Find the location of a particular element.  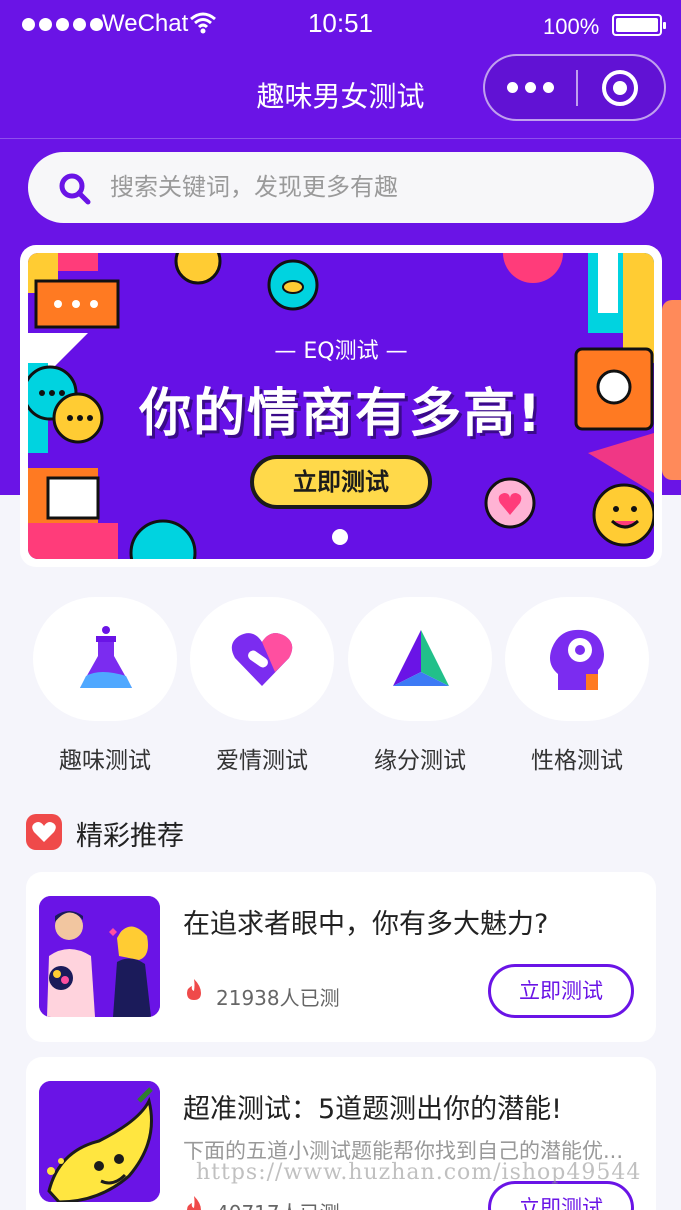

banner-headline: 你的情商有多高! is located at coordinates (341, 414).